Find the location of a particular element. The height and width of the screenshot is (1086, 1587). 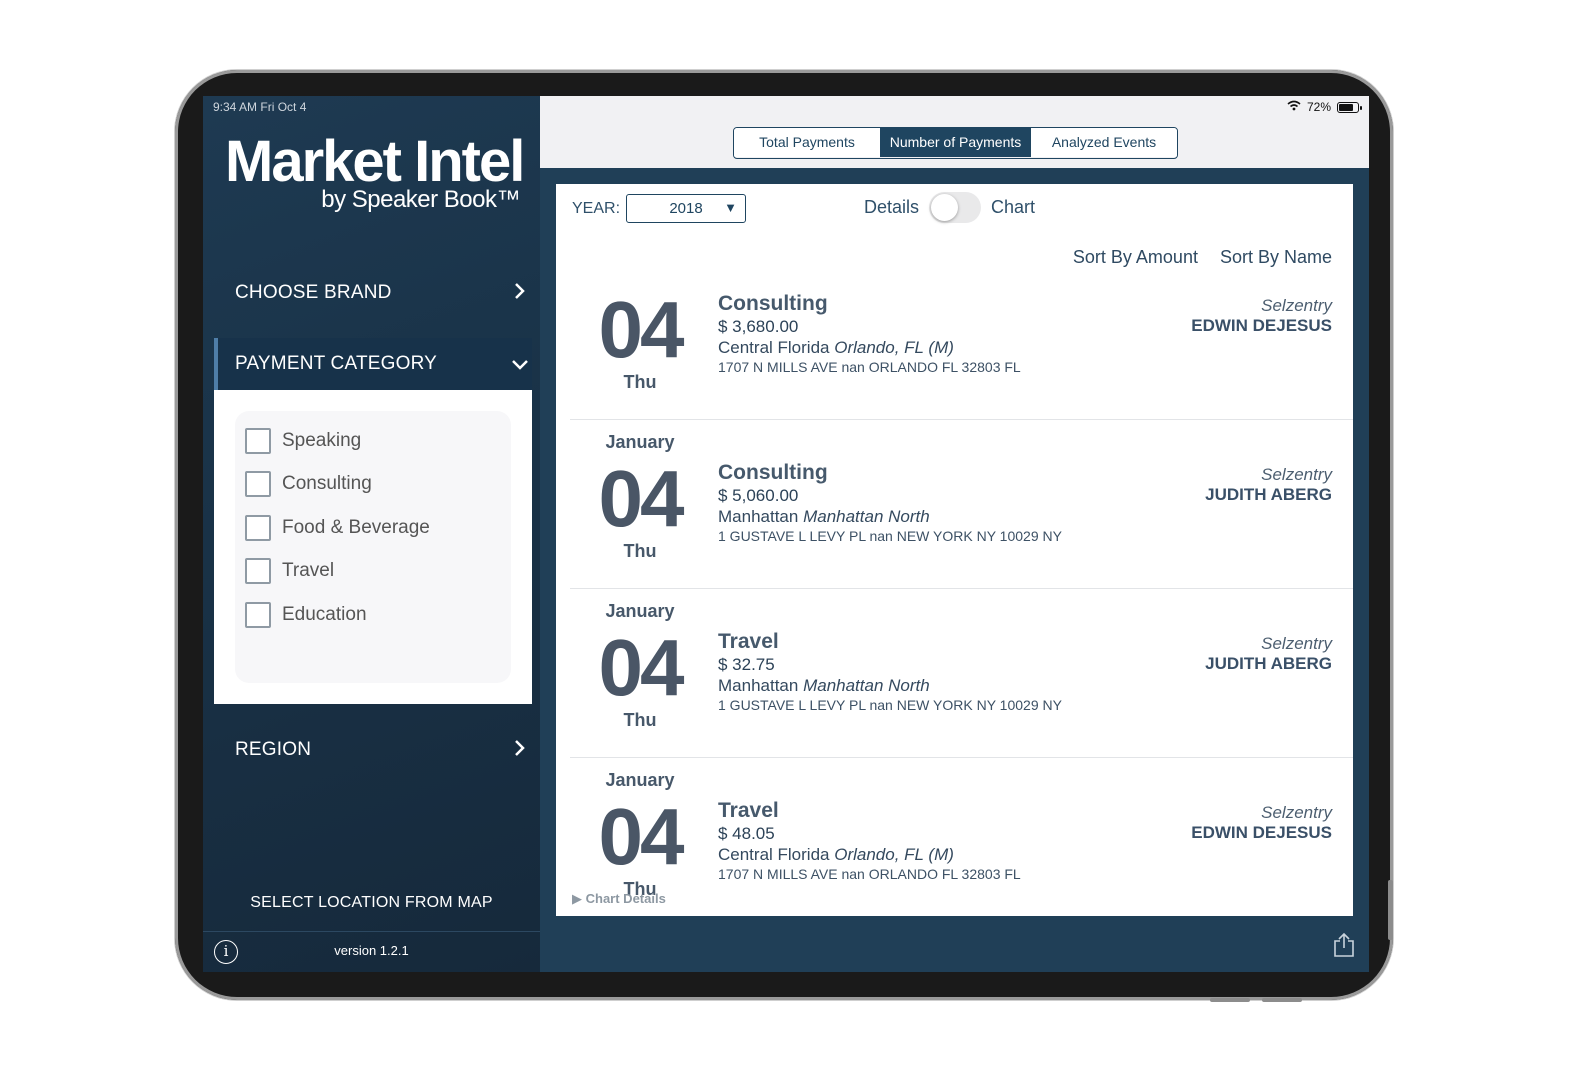

food-beverage-checkbox is located at coordinates (258, 527).